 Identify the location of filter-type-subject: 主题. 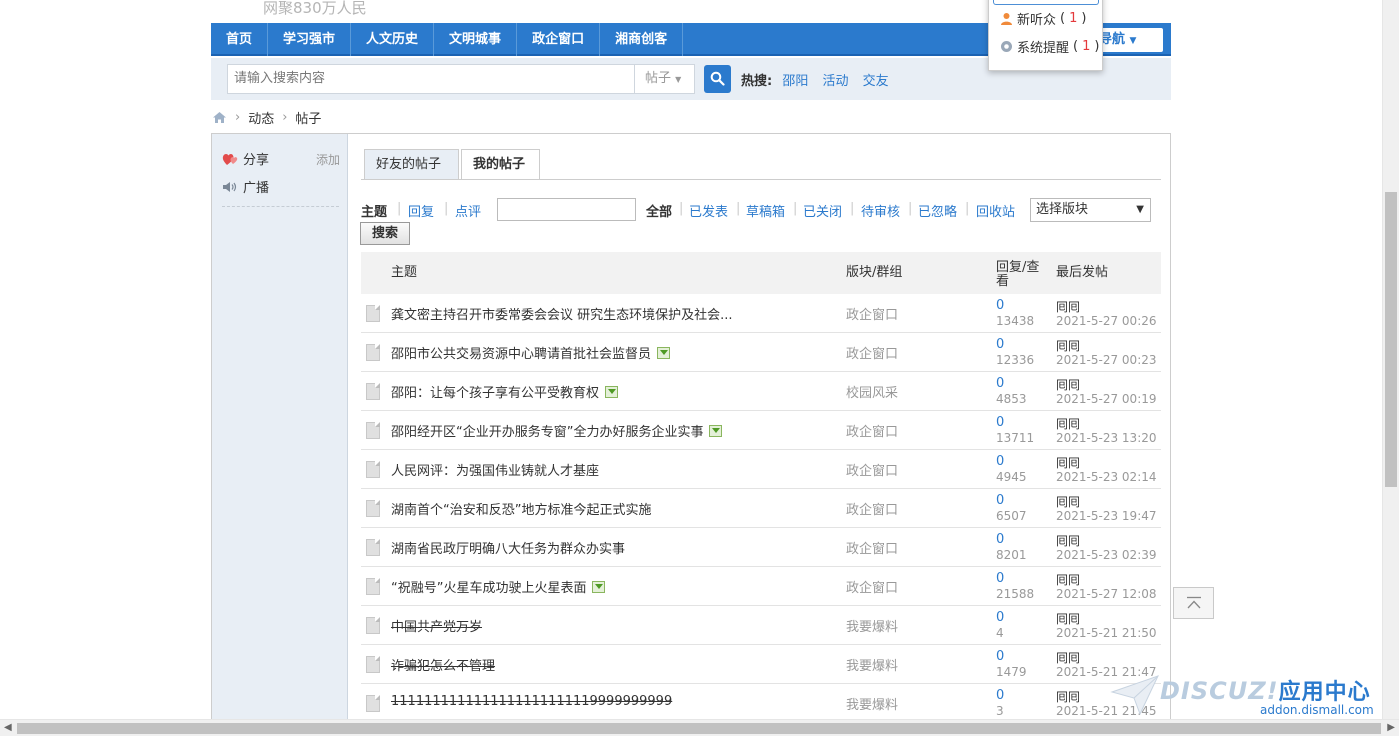
(374, 210).